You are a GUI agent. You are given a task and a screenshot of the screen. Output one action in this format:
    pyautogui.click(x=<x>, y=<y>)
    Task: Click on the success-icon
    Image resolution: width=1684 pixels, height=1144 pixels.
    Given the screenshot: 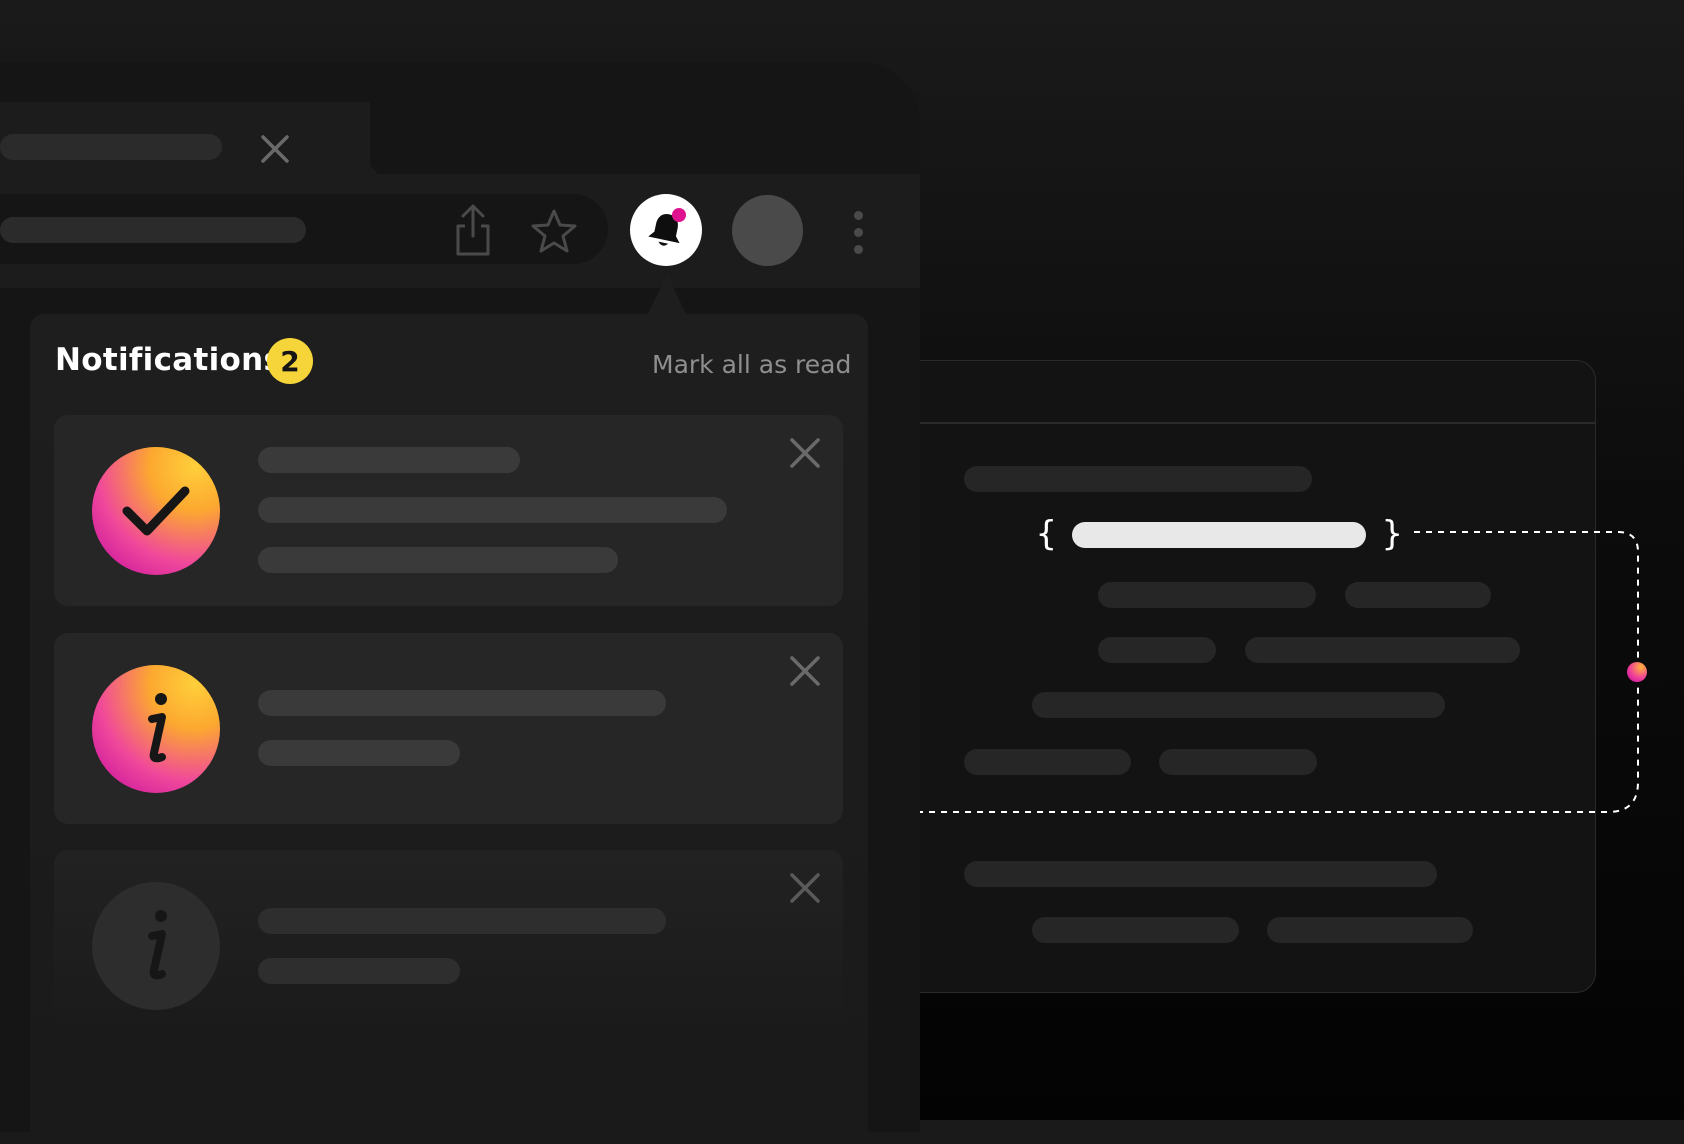 What is the action you would take?
    pyautogui.click(x=156, y=511)
    